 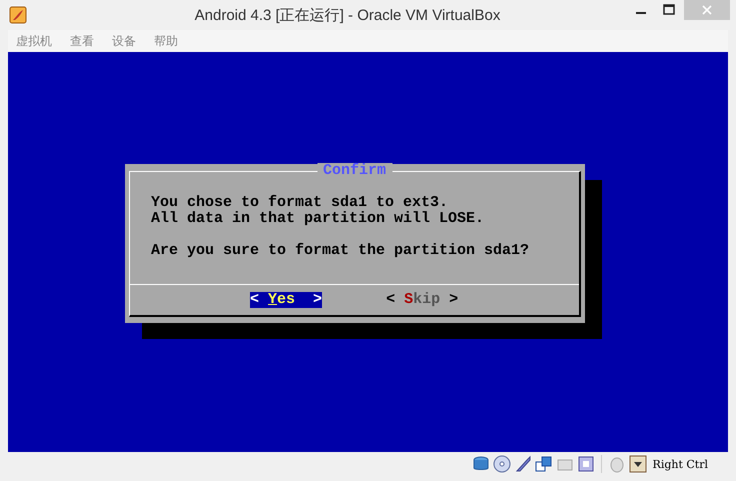 I want to click on menu-item: 帮助, so click(x=166, y=41).